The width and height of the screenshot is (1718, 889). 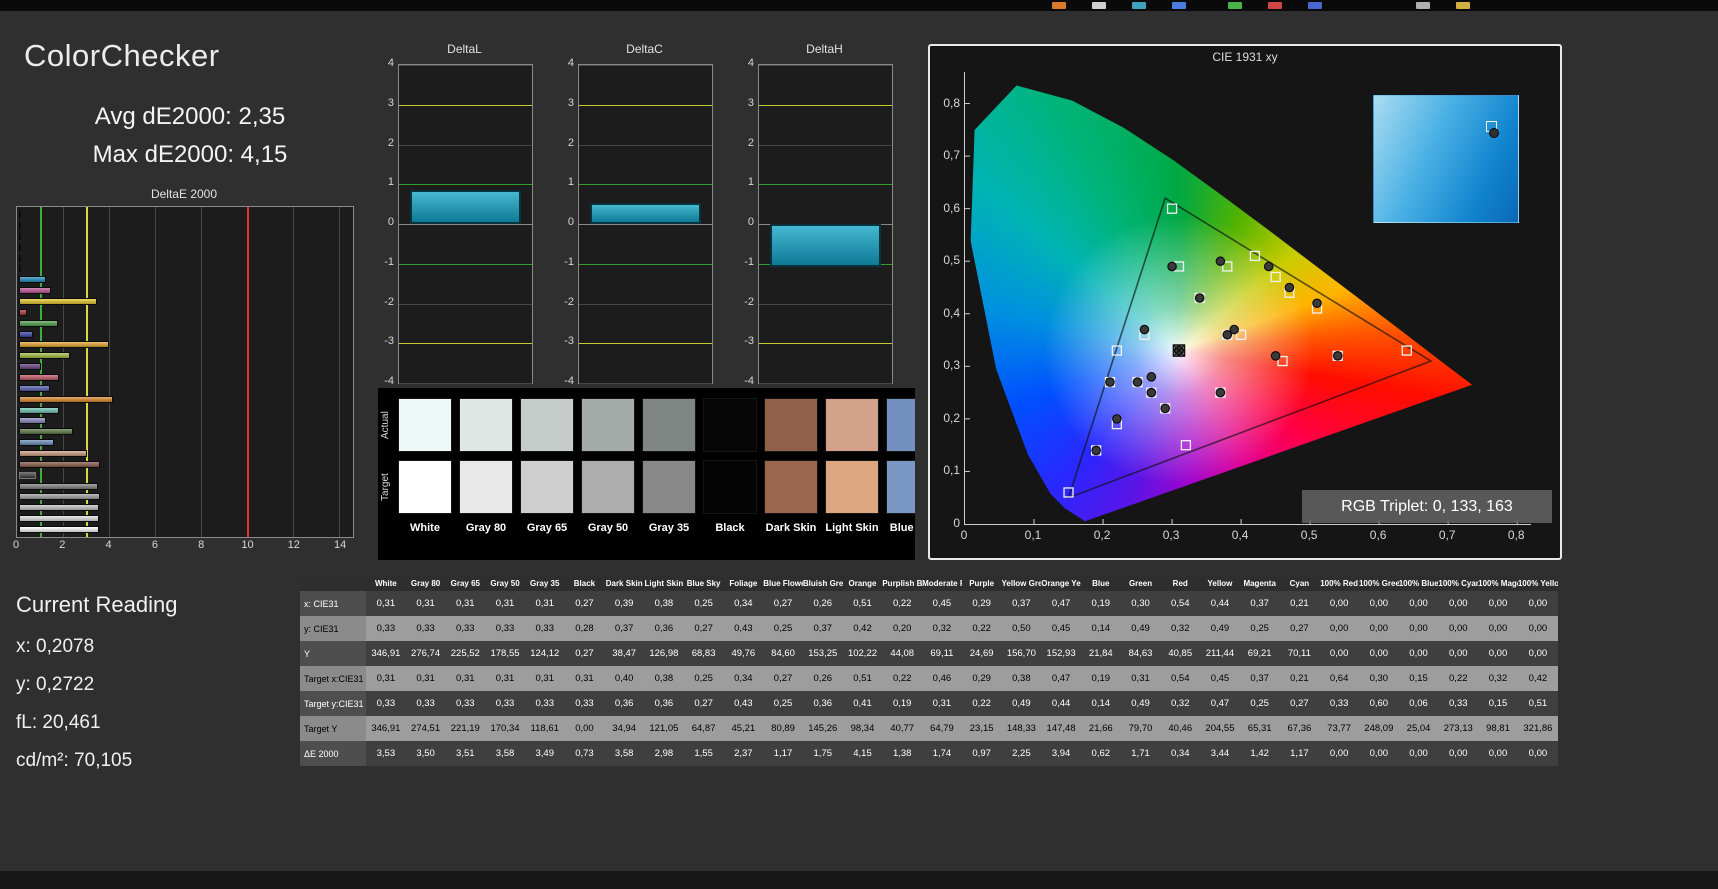 What do you see at coordinates (791, 528) in the screenshot?
I see `swatch-label: Dark Skin` at bounding box center [791, 528].